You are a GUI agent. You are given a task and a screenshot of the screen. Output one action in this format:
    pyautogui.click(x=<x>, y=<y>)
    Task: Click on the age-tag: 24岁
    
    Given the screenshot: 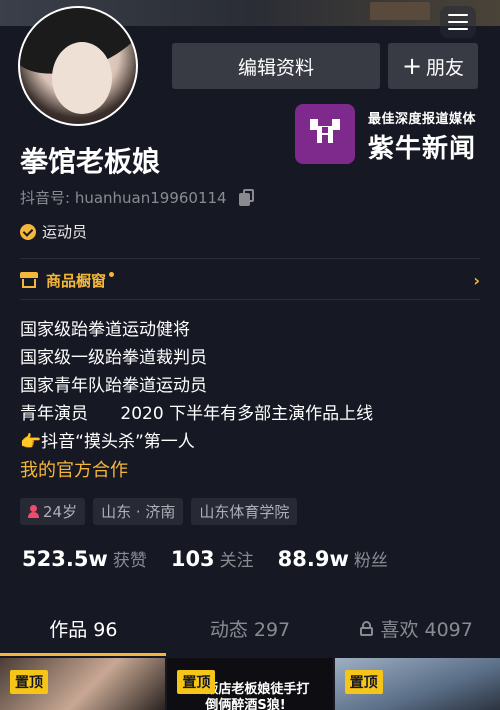 What is the action you would take?
    pyautogui.click(x=53, y=511)
    